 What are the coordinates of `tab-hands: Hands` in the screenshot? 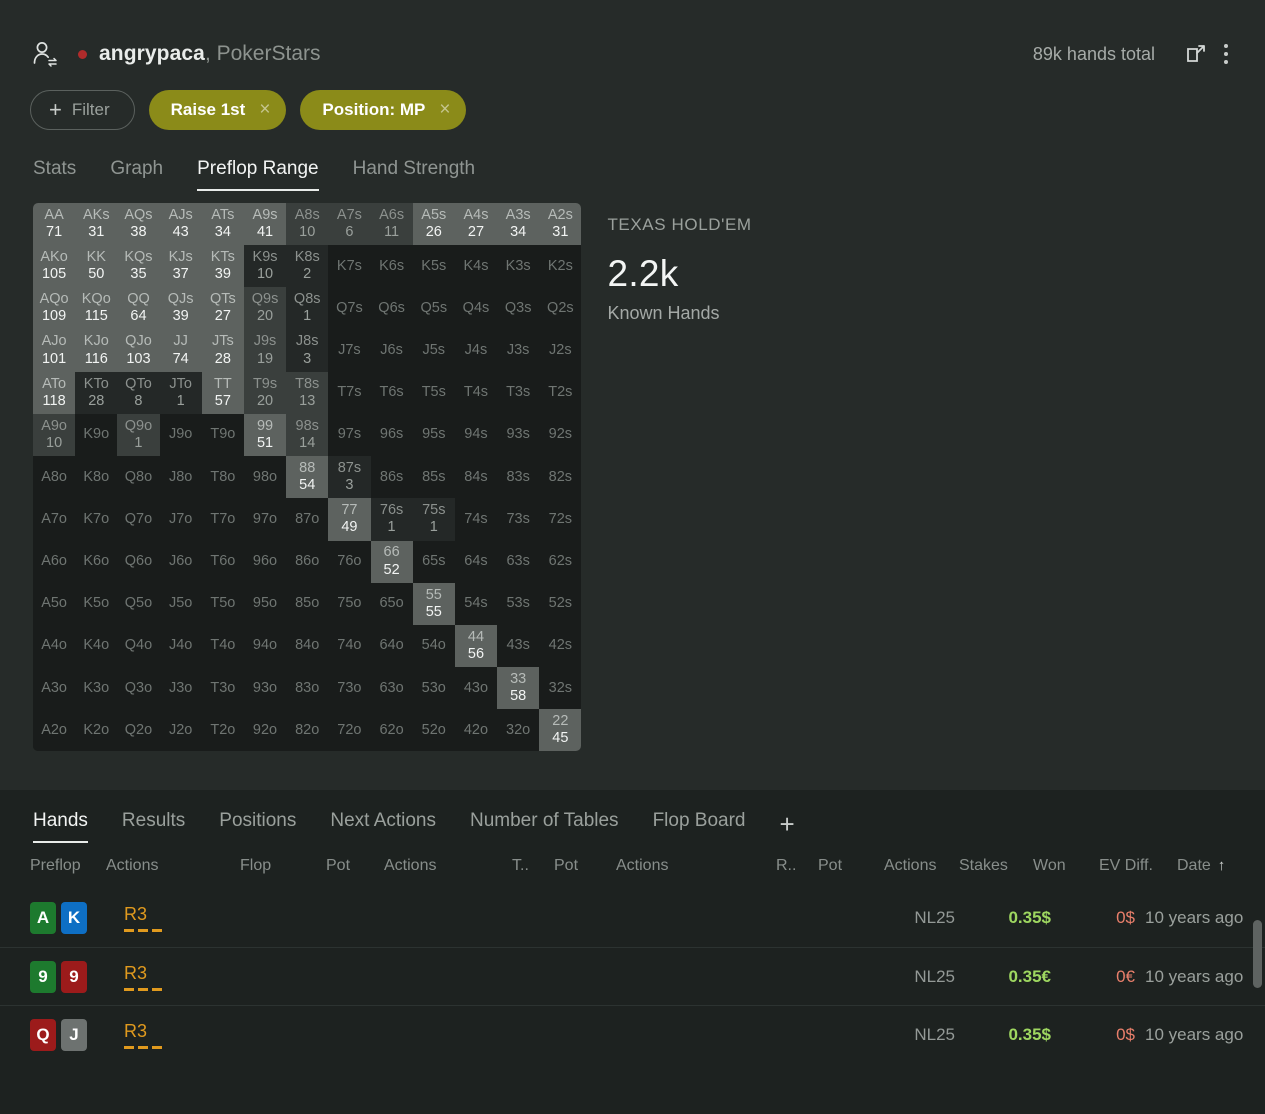 It's located at (60, 826).